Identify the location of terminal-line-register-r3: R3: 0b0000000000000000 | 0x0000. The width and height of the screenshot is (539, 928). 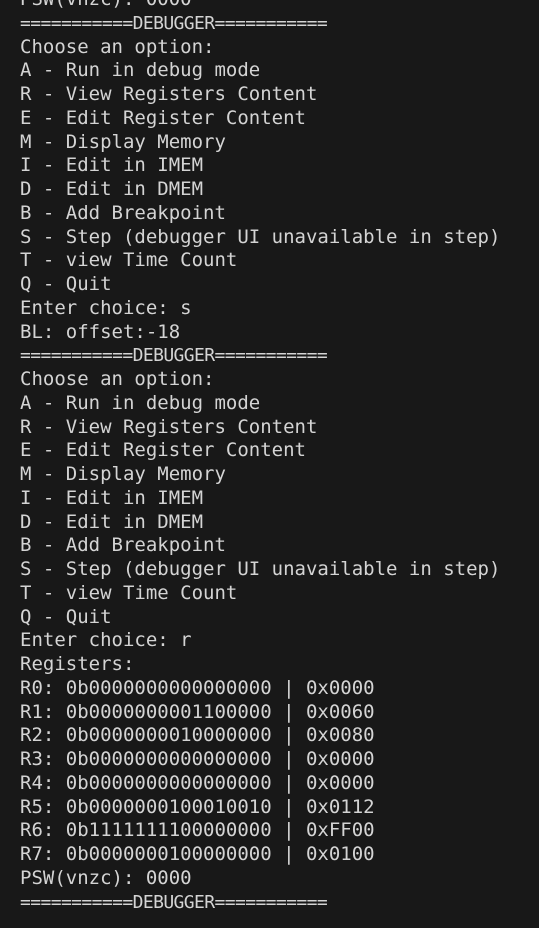
(197, 759).